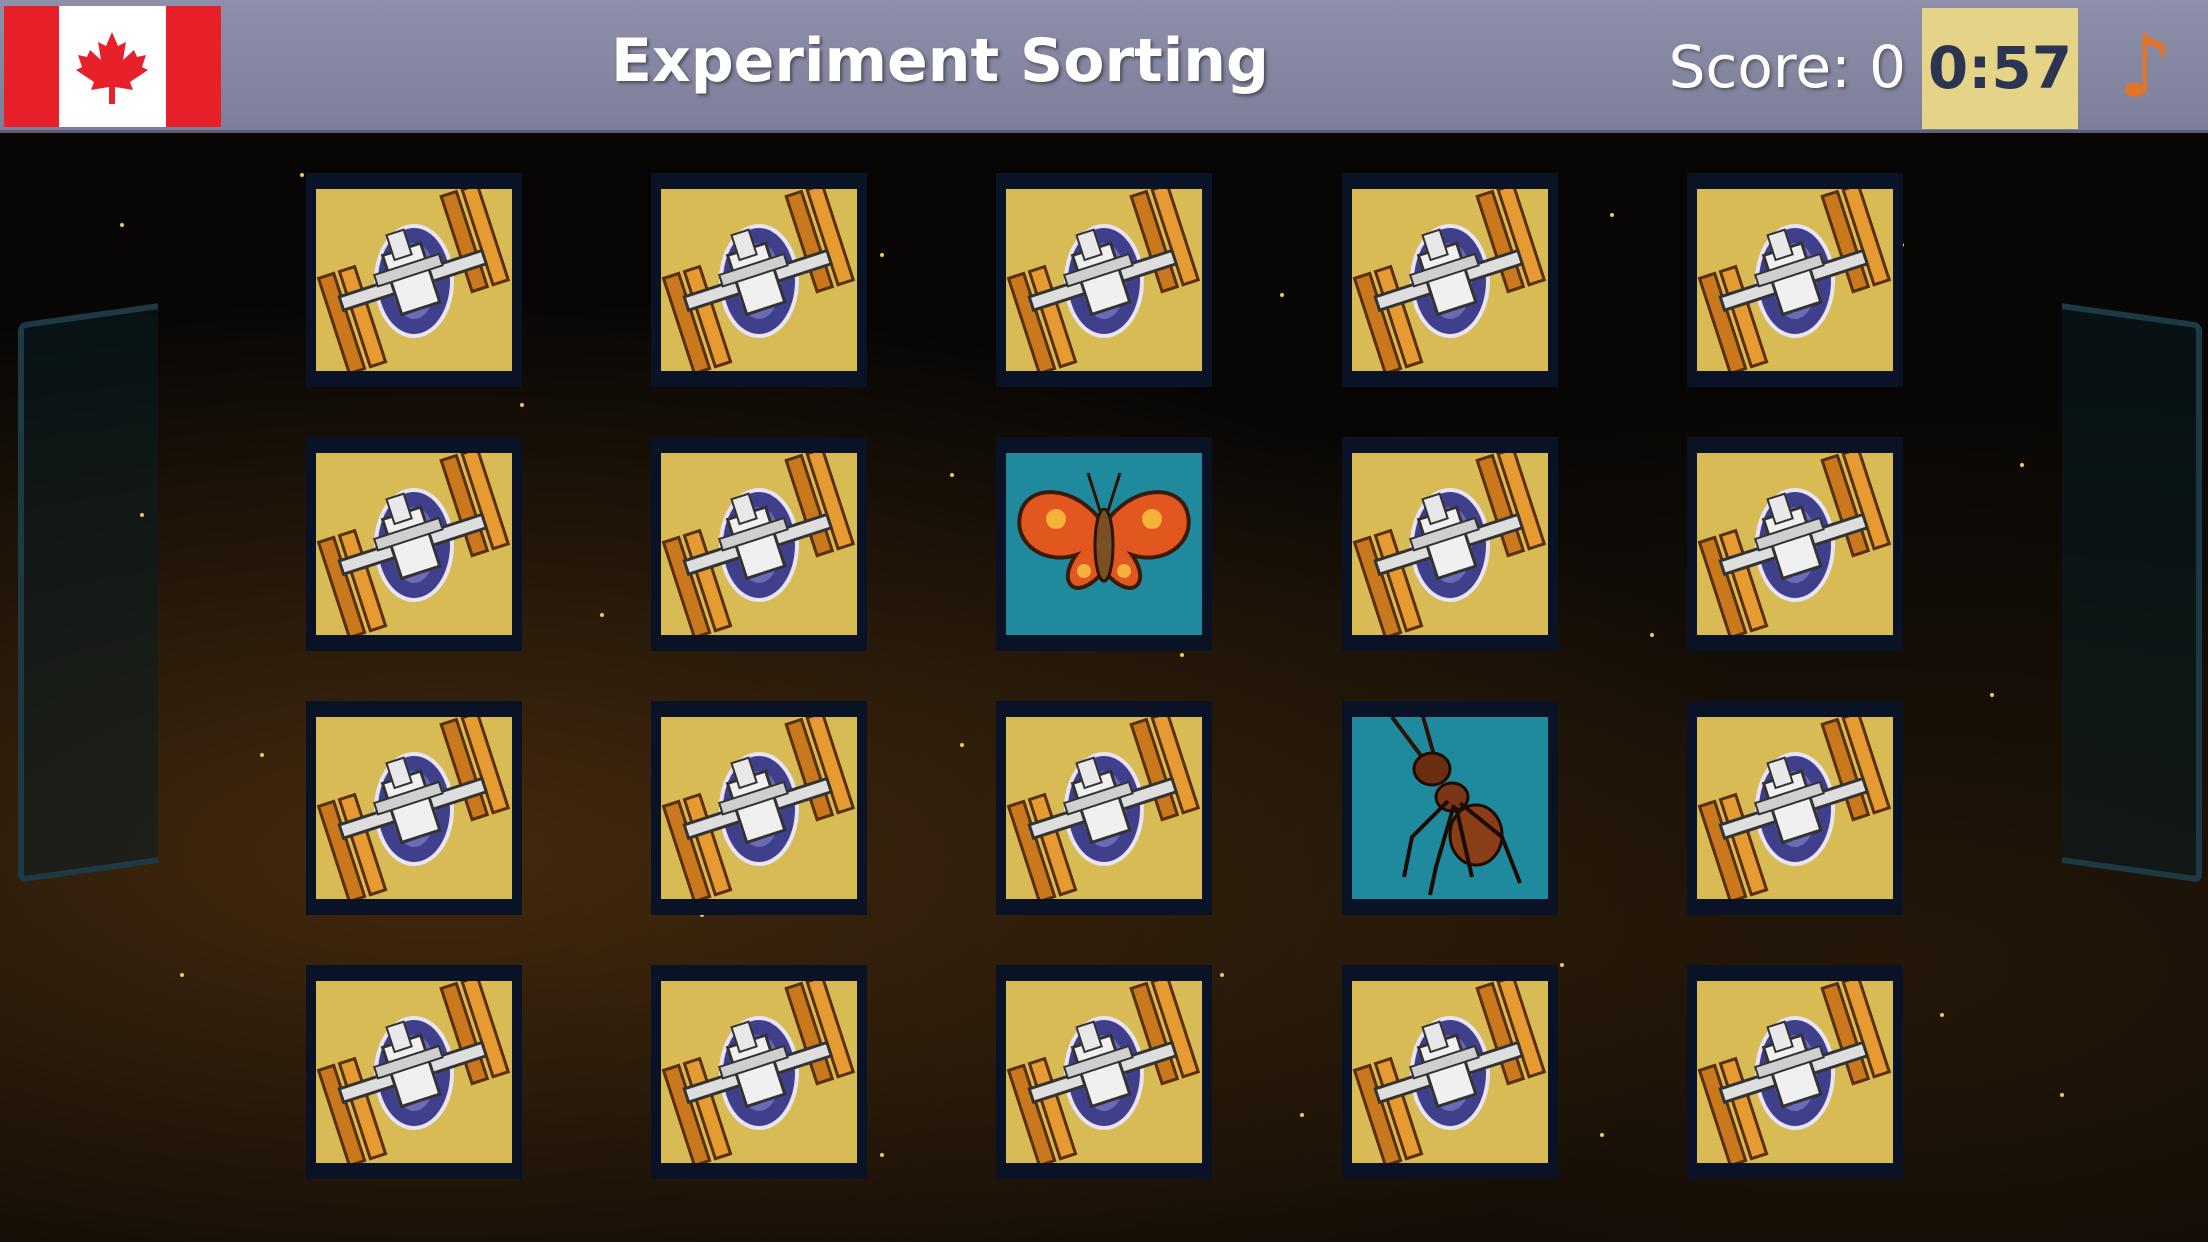  Describe the element at coordinates (2132, 593) in the screenshot. I see `right-frame-decoration` at that location.